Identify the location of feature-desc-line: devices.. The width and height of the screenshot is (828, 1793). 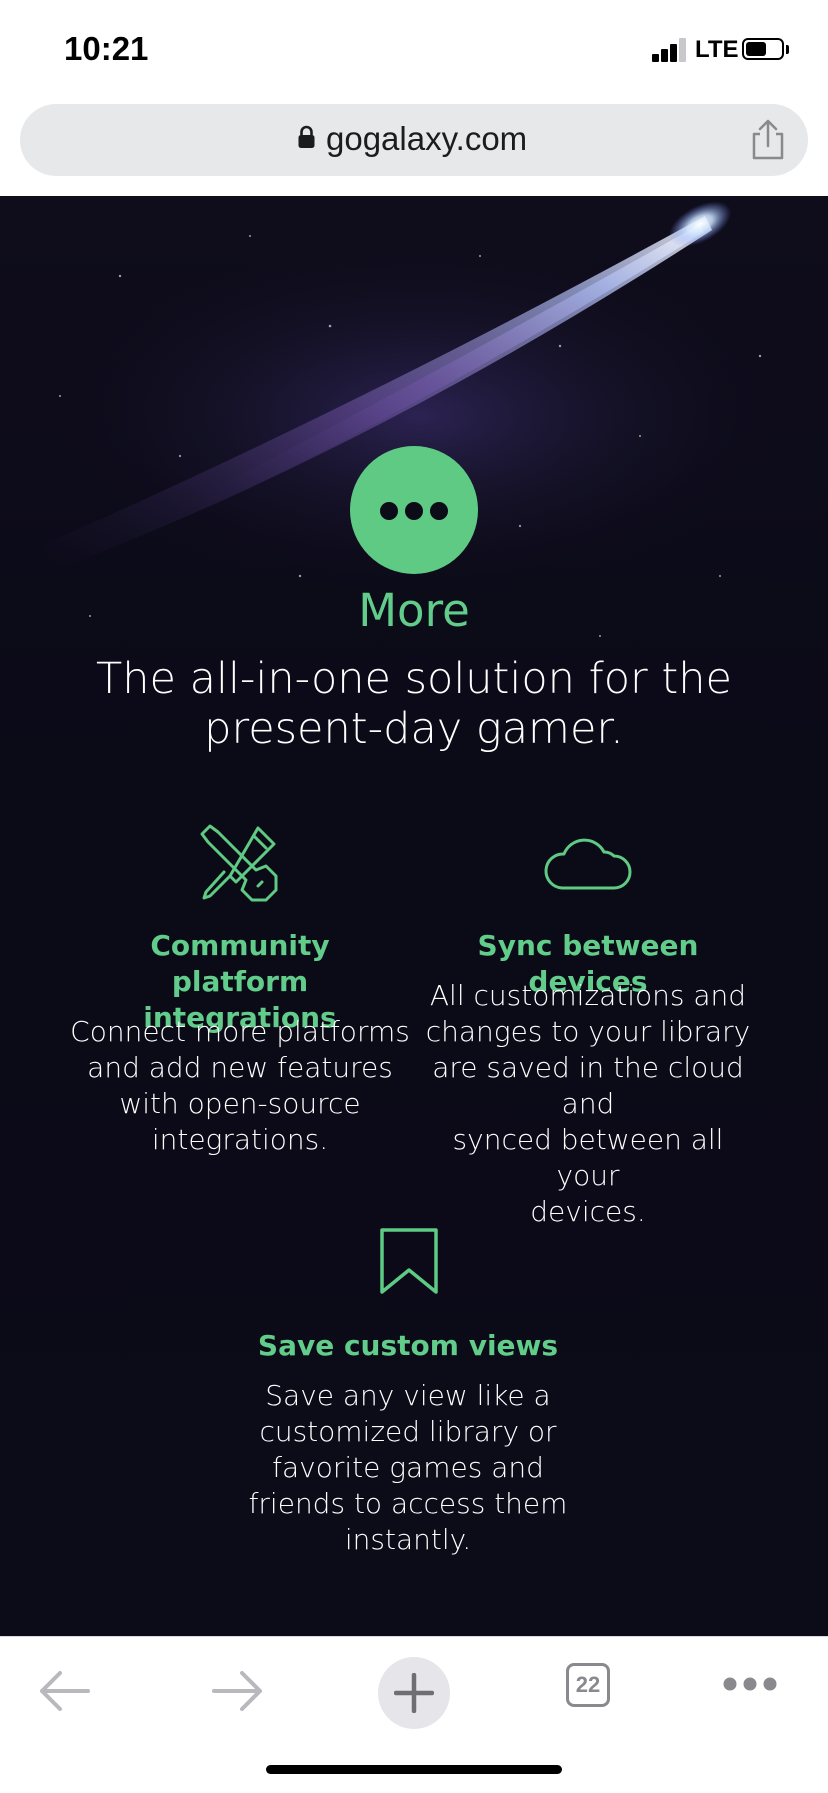
(588, 1211).